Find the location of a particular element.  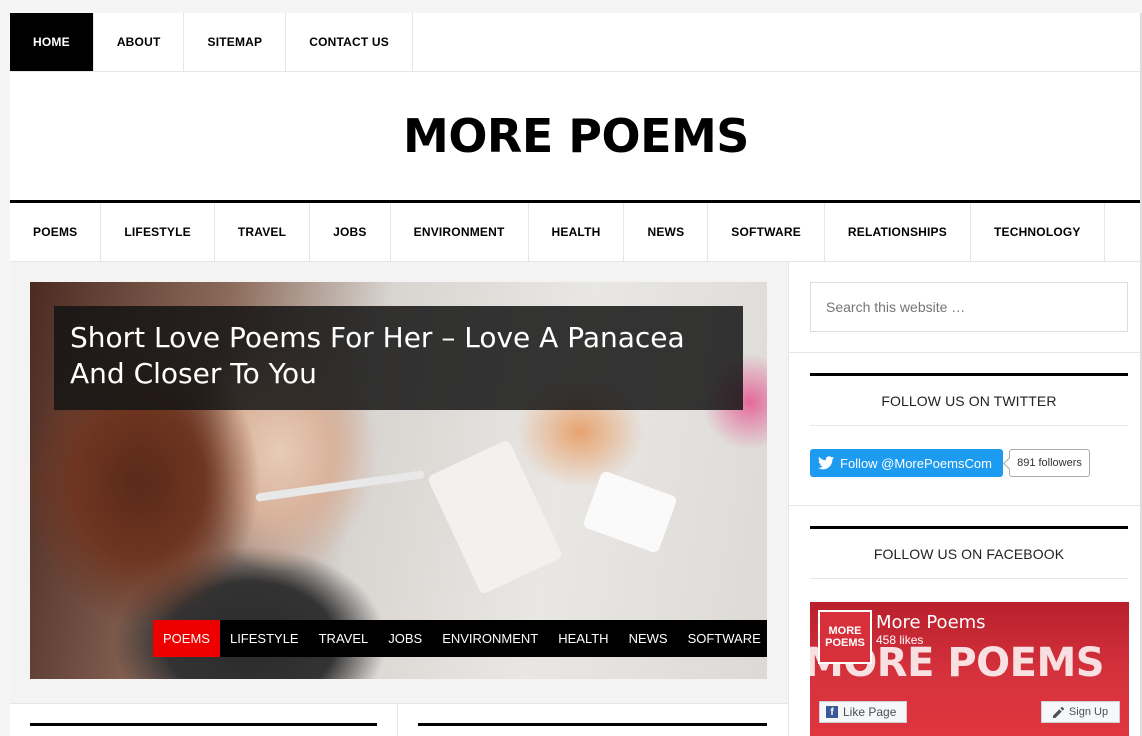

featured-category-jobs: JOBS is located at coordinates (405, 638).